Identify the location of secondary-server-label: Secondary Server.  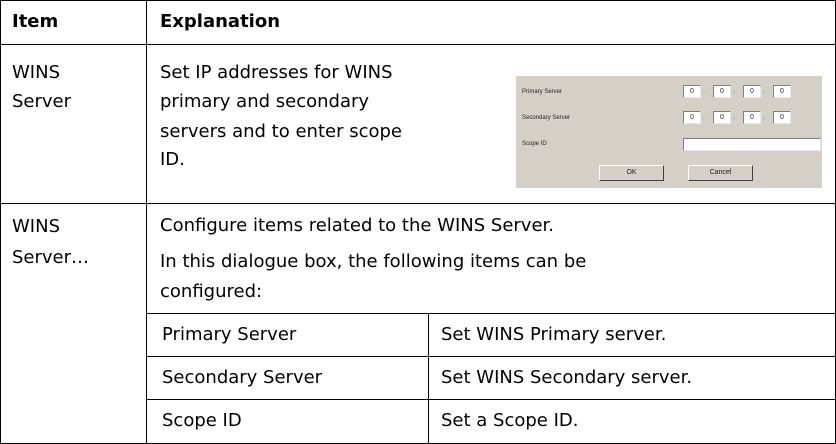
(546, 118).